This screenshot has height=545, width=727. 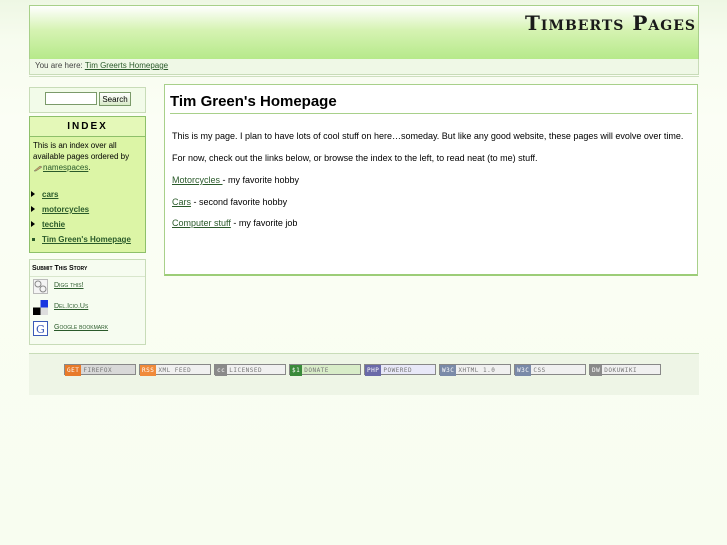 What do you see at coordinates (201, 223) in the screenshot?
I see `computer-stuff-link: Computer stuff` at bounding box center [201, 223].